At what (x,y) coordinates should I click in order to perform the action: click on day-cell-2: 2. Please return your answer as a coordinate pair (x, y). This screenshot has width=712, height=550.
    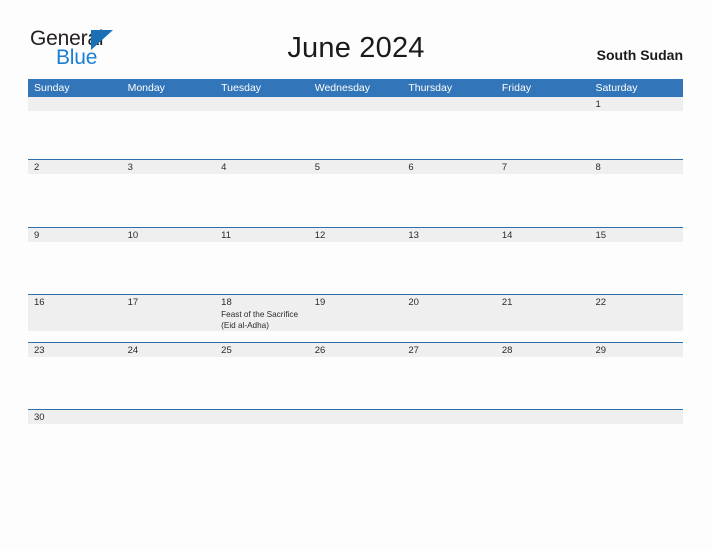
    Looking at the image, I should click on (75, 167).